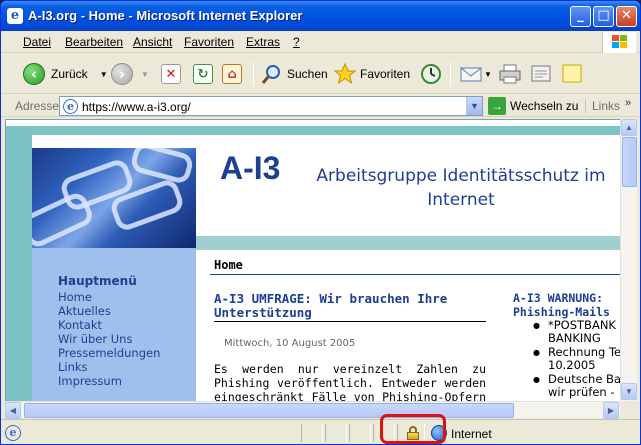  What do you see at coordinates (37, 42) in the screenshot?
I see `menu-datei: Datei` at bounding box center [37, 42].